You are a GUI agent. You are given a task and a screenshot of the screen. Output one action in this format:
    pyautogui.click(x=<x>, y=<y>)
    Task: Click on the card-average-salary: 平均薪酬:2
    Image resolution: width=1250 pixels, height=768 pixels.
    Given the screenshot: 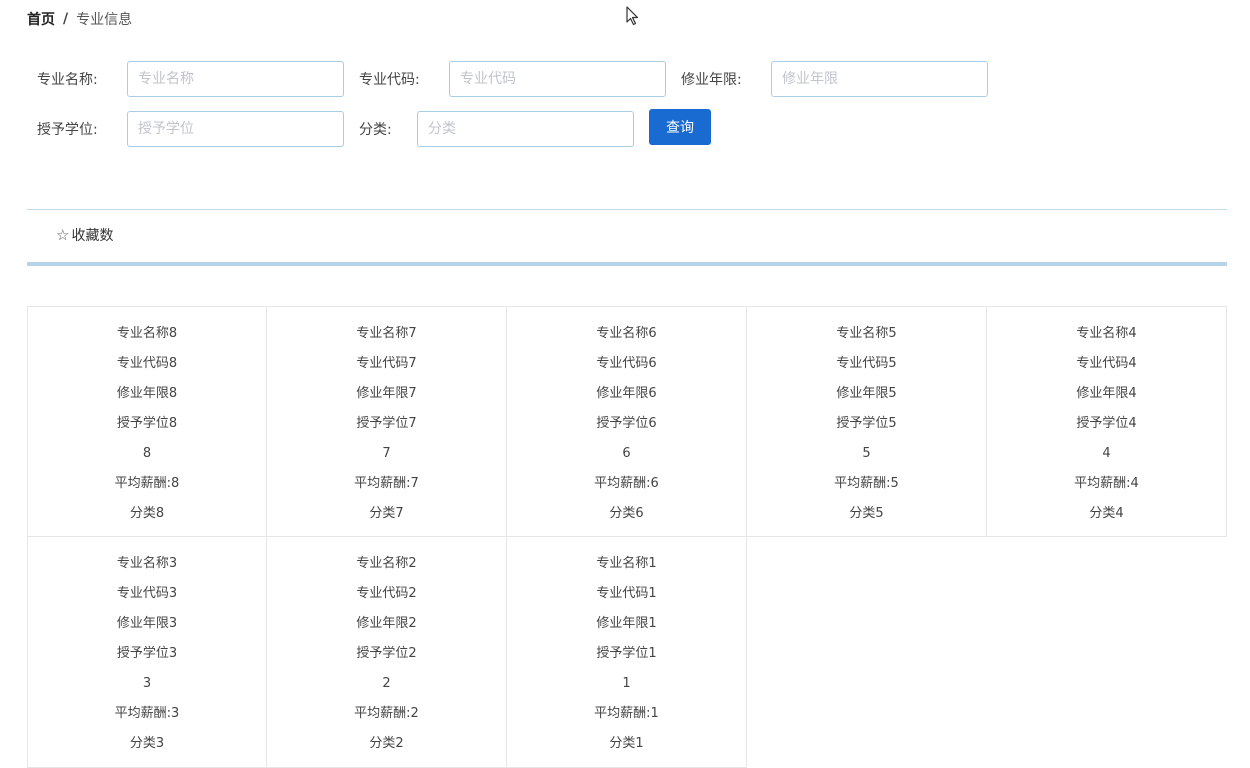 What is the action you would take?
    pyautogui.click(x=386, y=713)
    